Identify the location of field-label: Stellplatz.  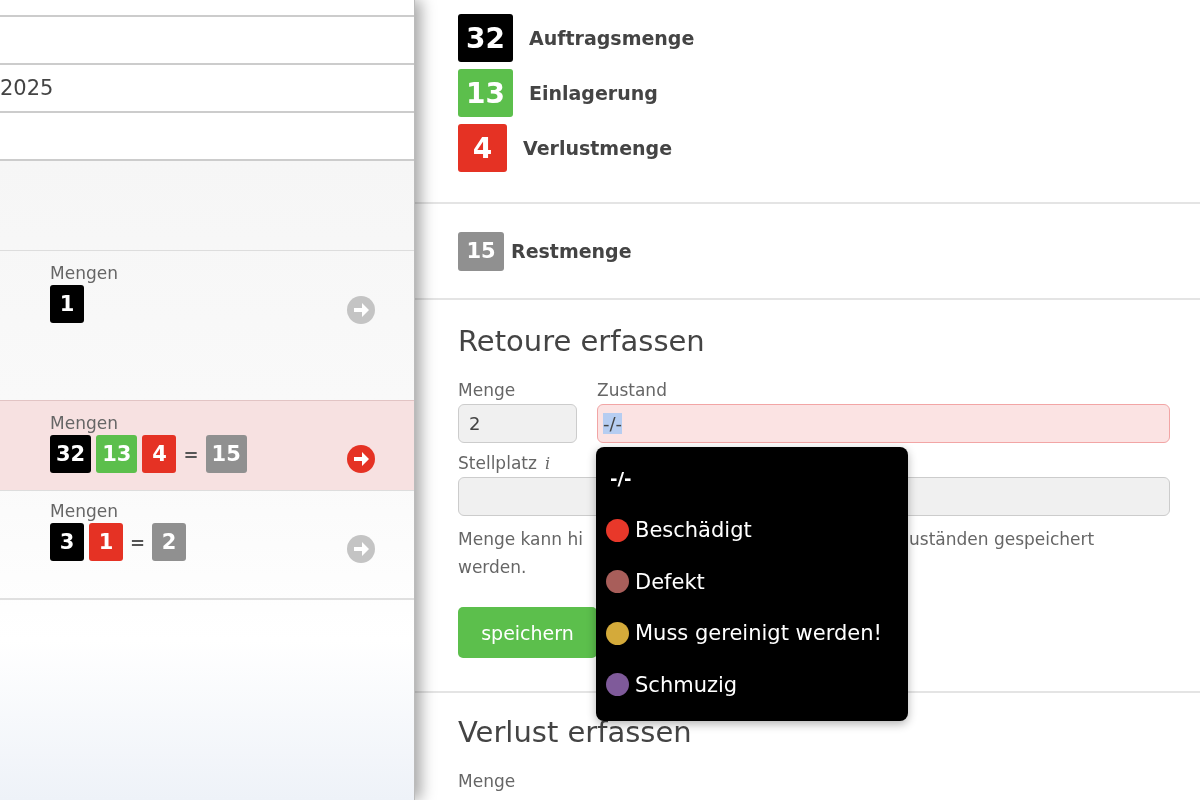
(497, 464).